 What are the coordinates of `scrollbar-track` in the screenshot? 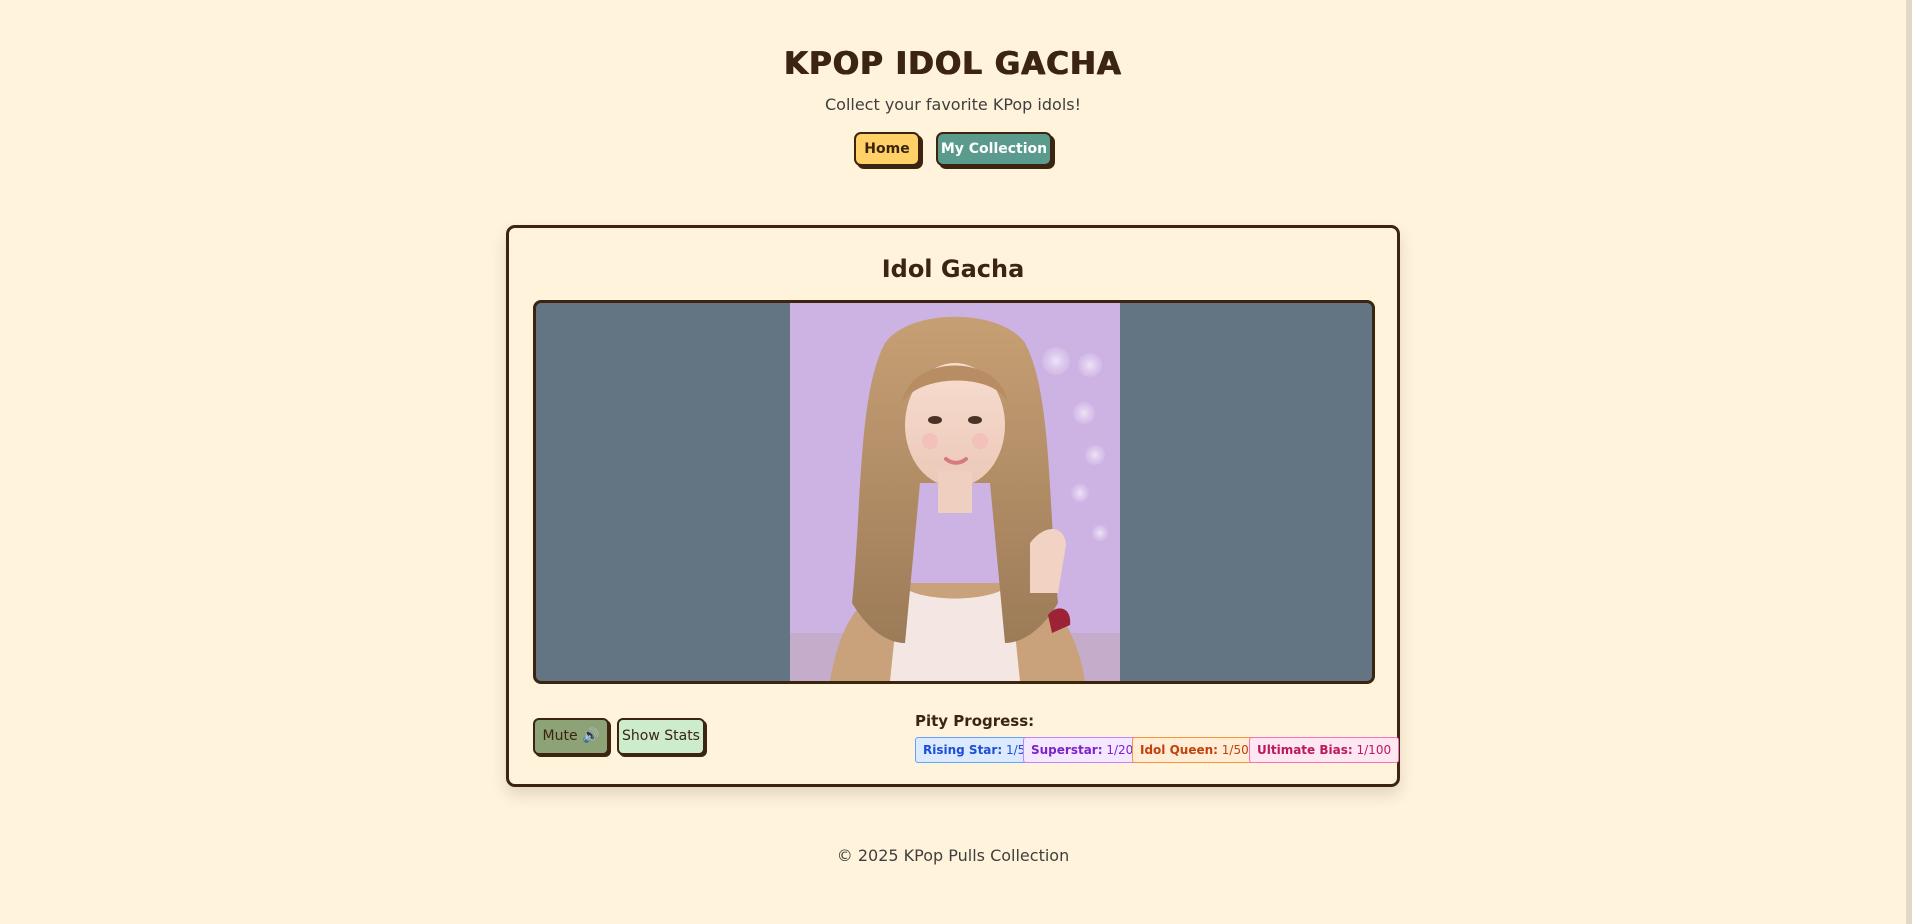 It's located at (1909, 462).